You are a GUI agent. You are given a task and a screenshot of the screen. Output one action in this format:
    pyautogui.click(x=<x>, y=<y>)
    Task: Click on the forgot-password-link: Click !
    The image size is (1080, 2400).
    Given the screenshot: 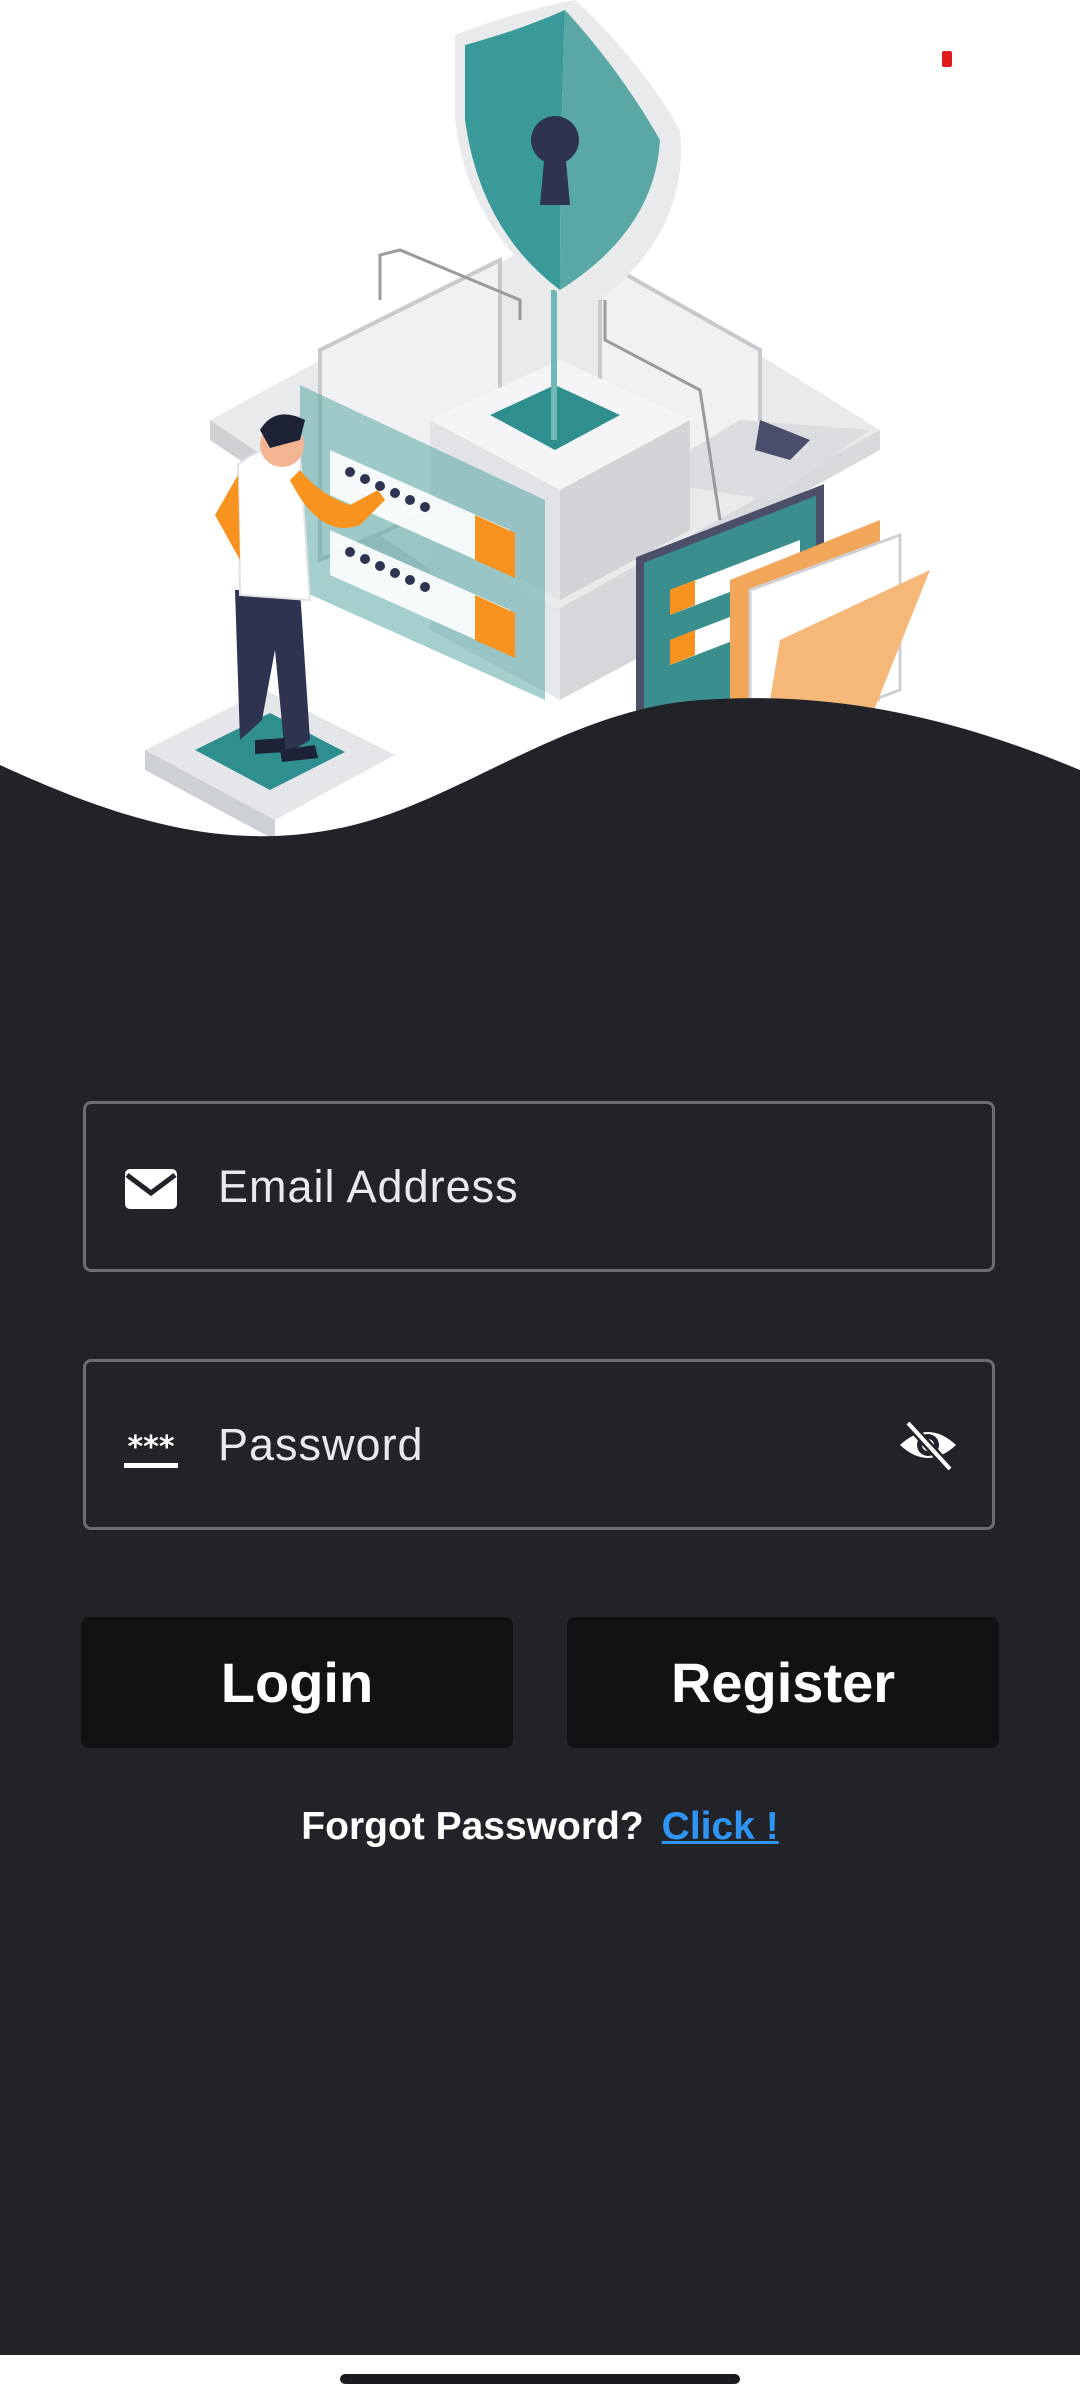 What is the action you would take?
    pyautogui.click(x=720, y=1826)
    